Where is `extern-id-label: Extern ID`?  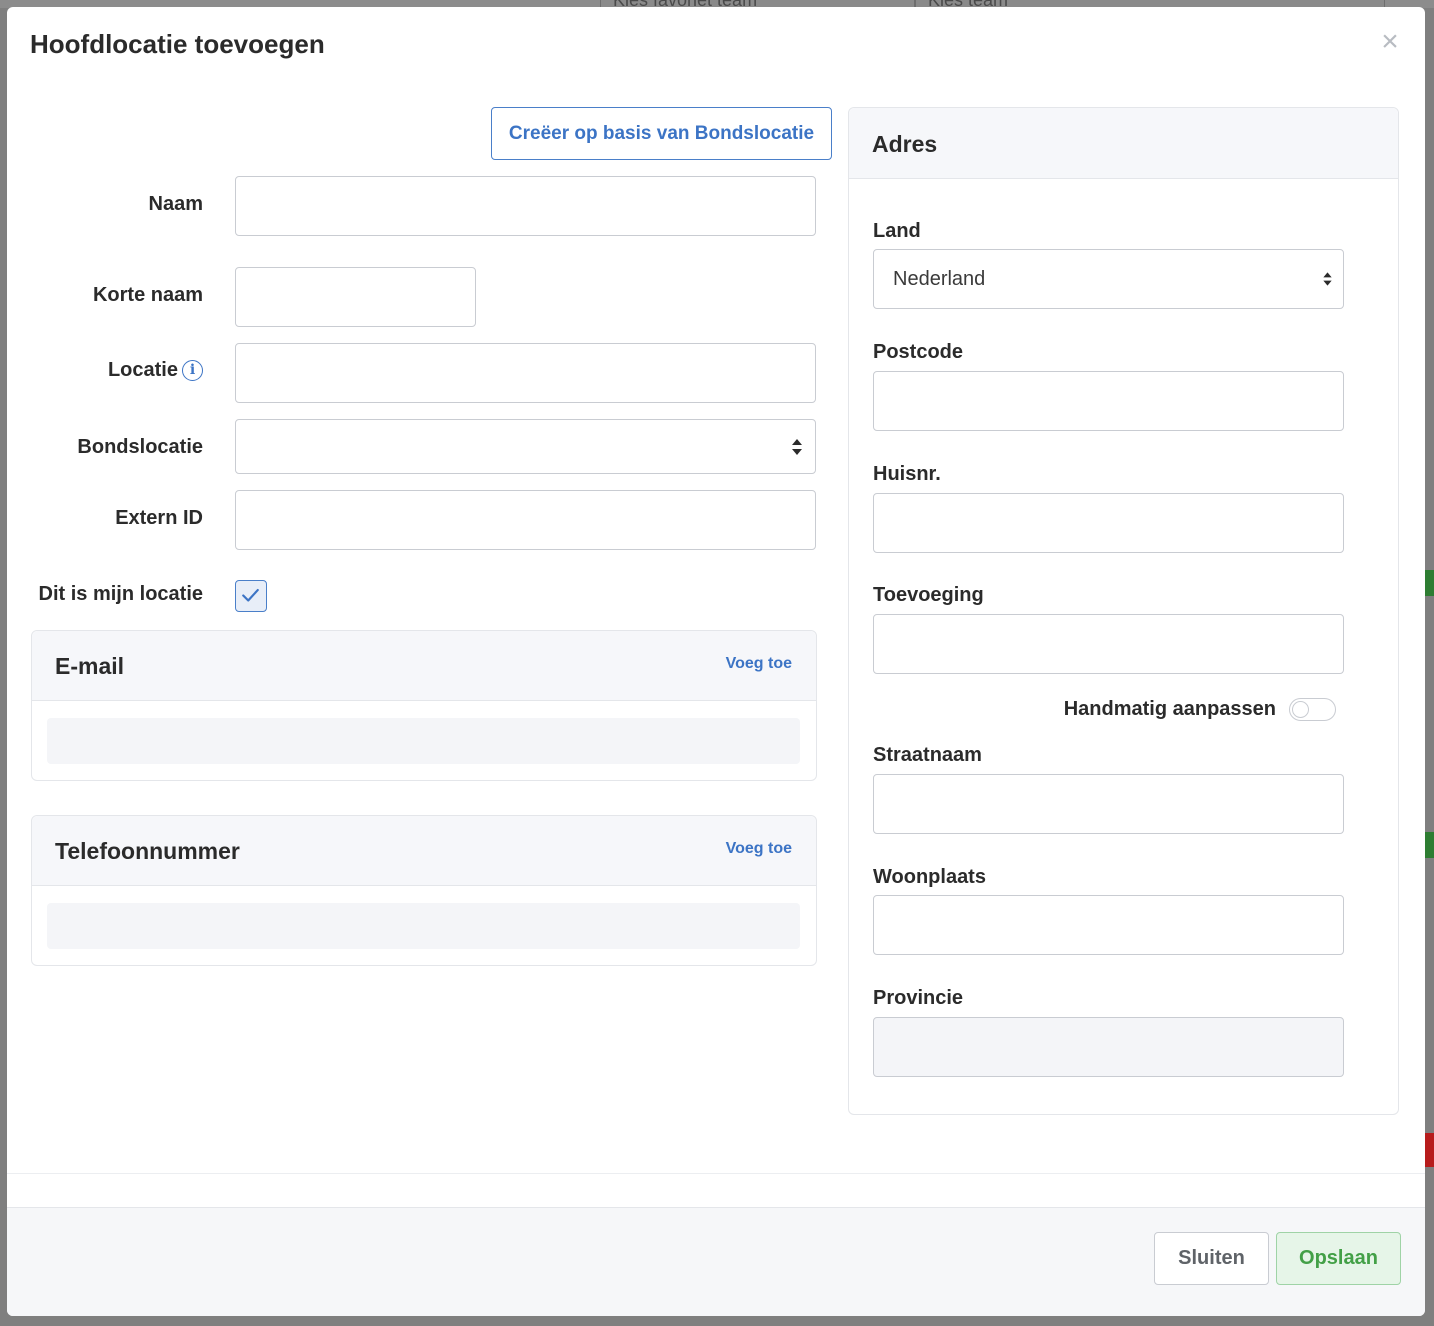 extern-id-label: Extern ID is located at coordinates (159, 518).